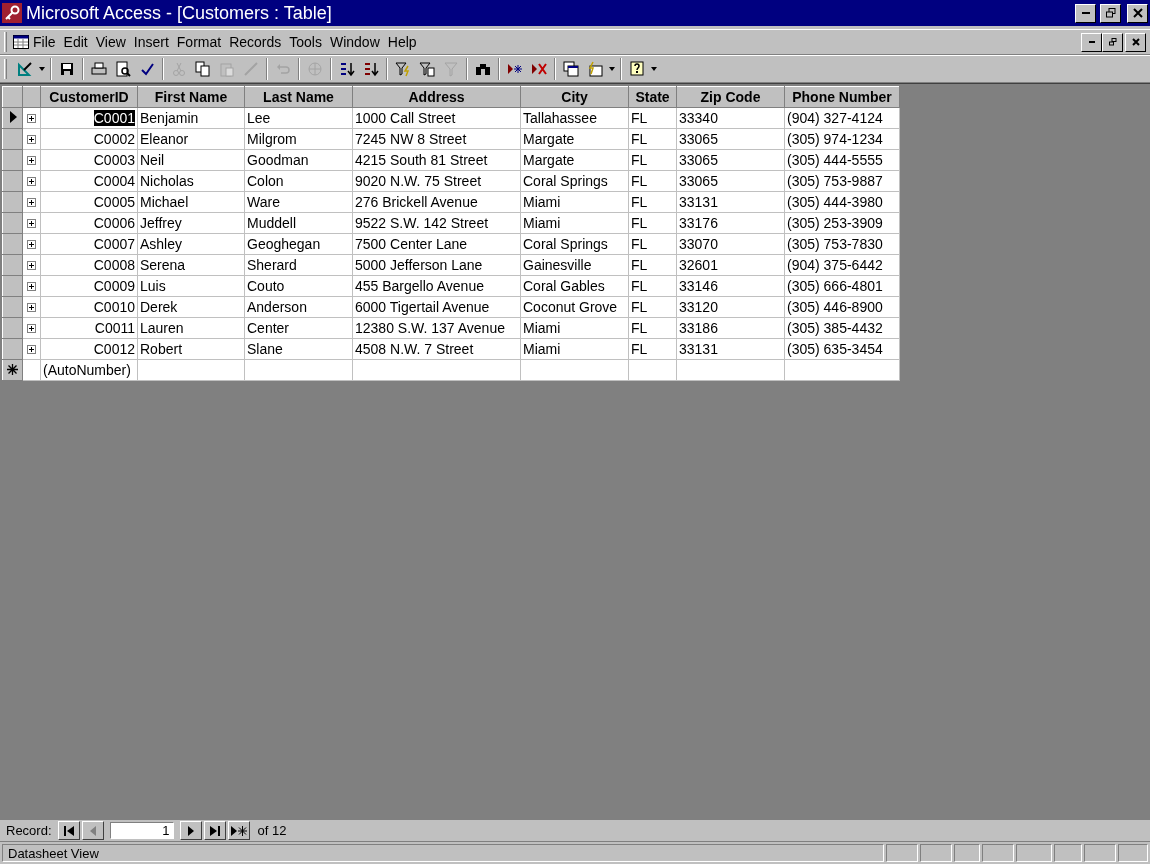  What do you see at coordinates (436, 97) in the screenshot?
I see `column-header: Address` at bounding box center [436, 97].